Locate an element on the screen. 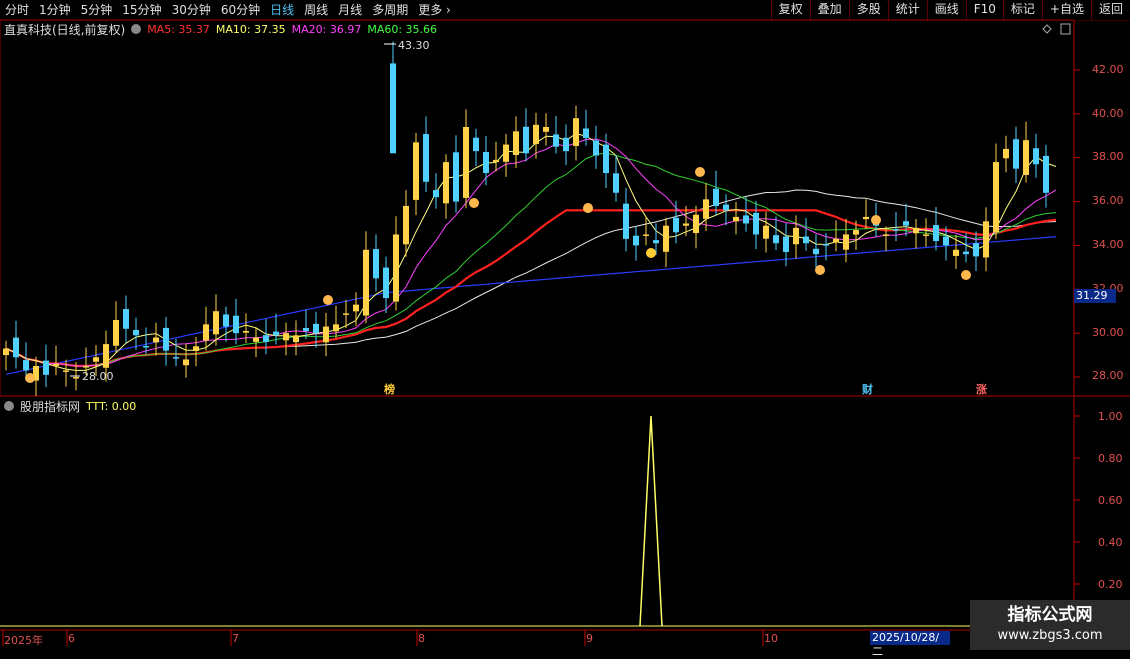 The width and height of the screenshot is (1130, 659). indicator-label: 0.80 is located at coordinates (1110, 458).